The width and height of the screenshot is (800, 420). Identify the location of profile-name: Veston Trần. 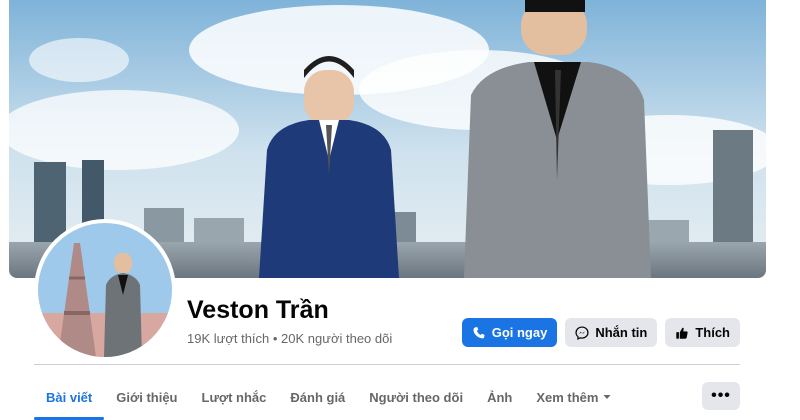
(258, 310).